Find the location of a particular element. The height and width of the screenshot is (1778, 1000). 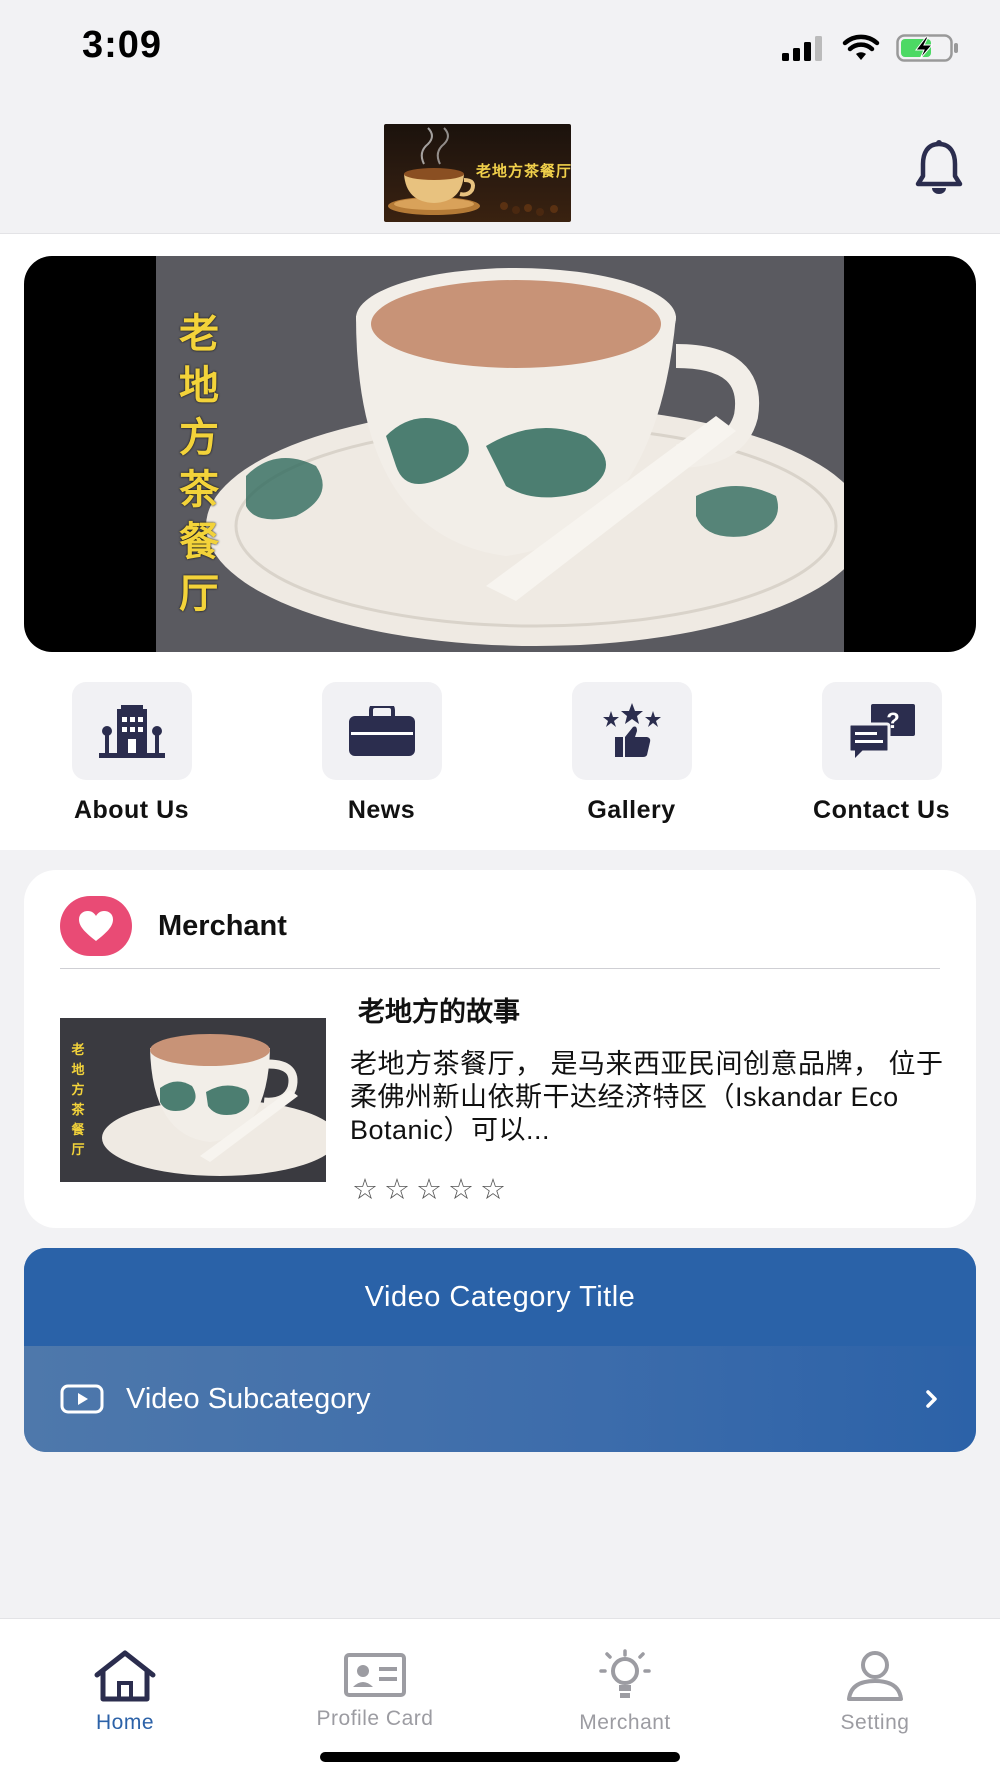

quick-label: About Us is located at coordinates (131, 810).